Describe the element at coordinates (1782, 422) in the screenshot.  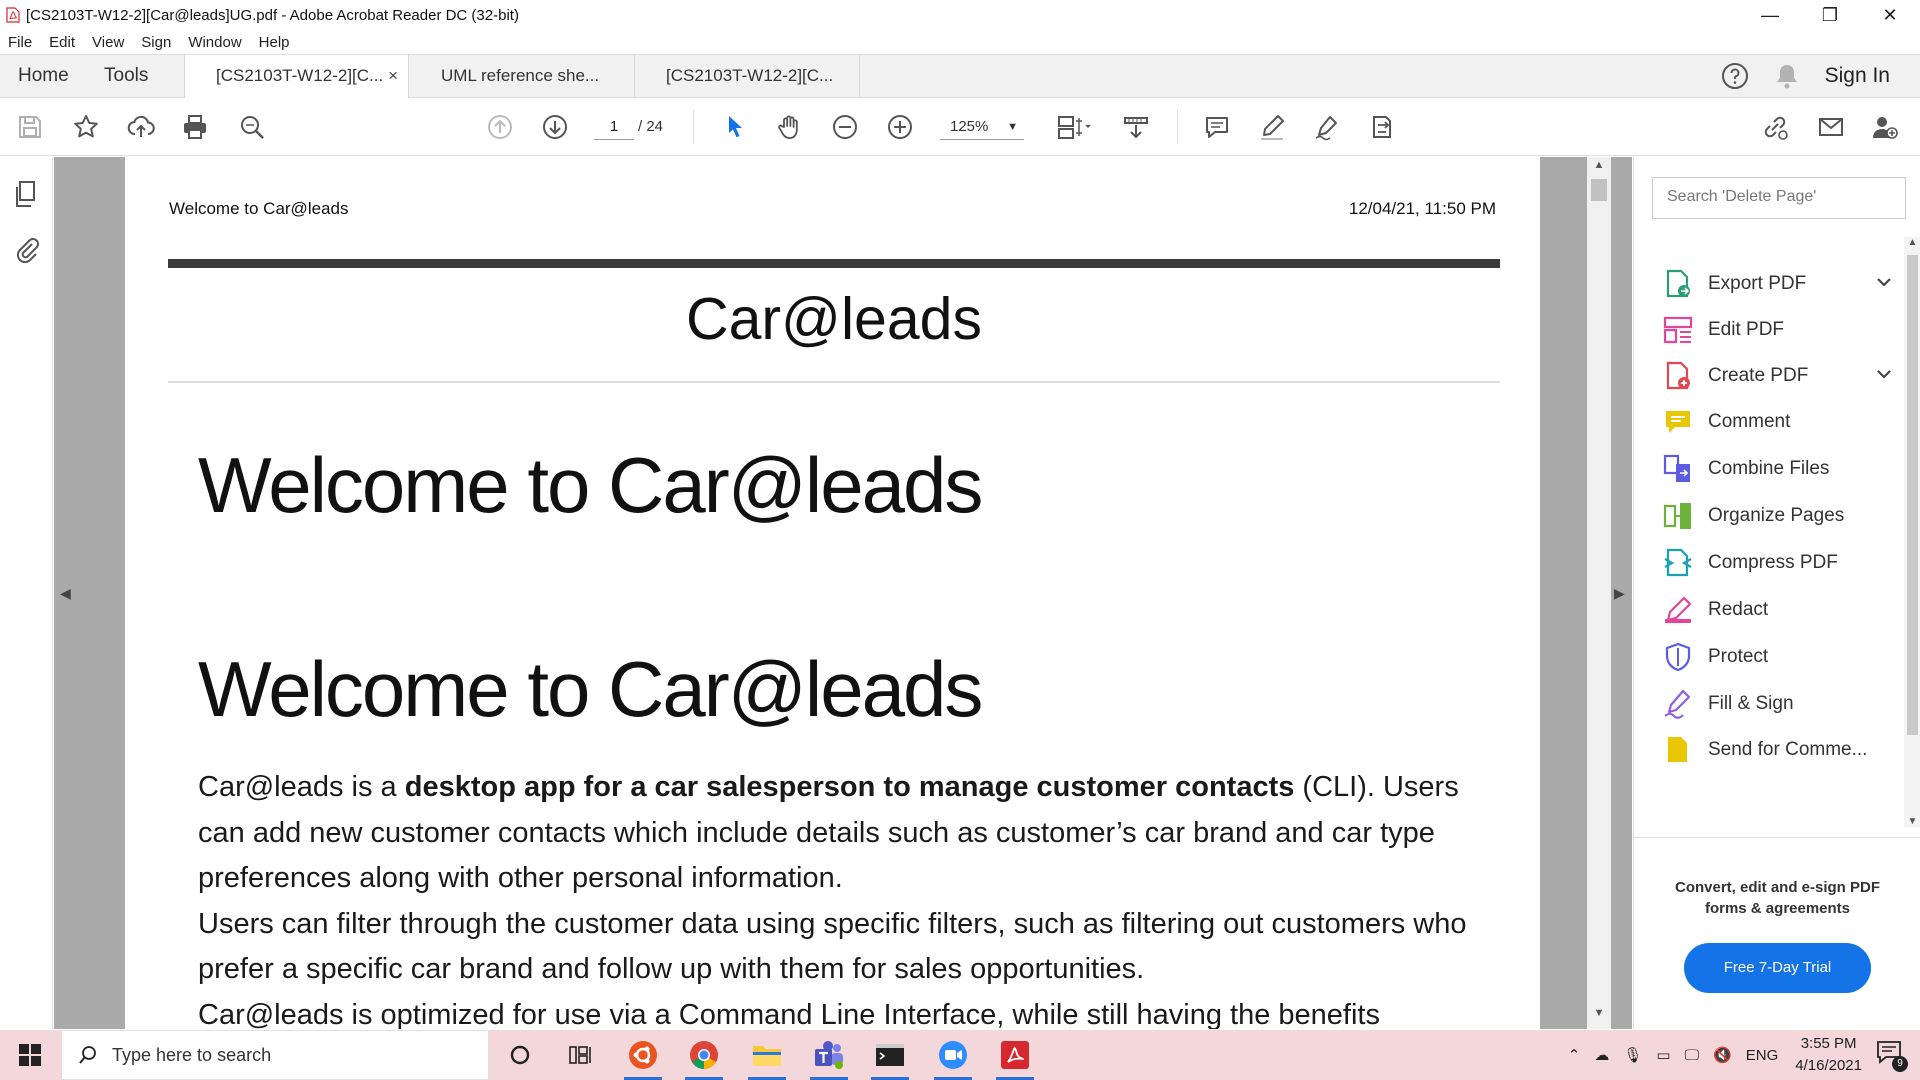
I see `tool-comment: Comment` at that location.